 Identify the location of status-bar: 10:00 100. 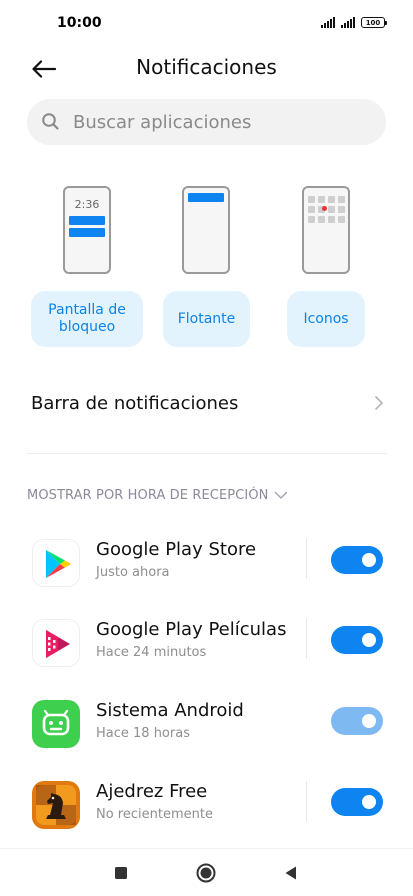
(206, 24).